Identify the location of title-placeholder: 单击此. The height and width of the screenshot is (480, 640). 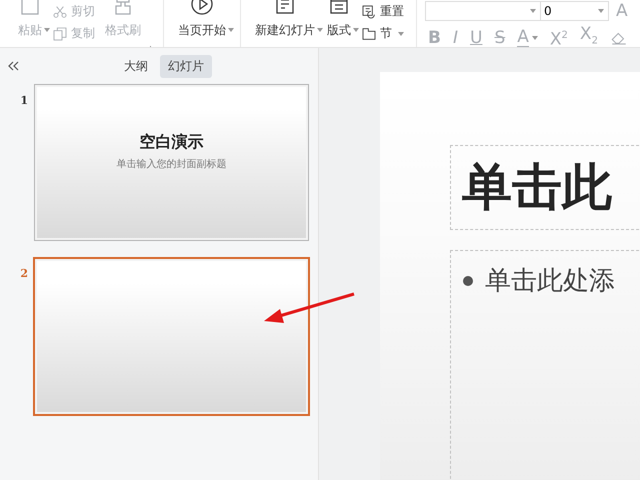
(545, 187).